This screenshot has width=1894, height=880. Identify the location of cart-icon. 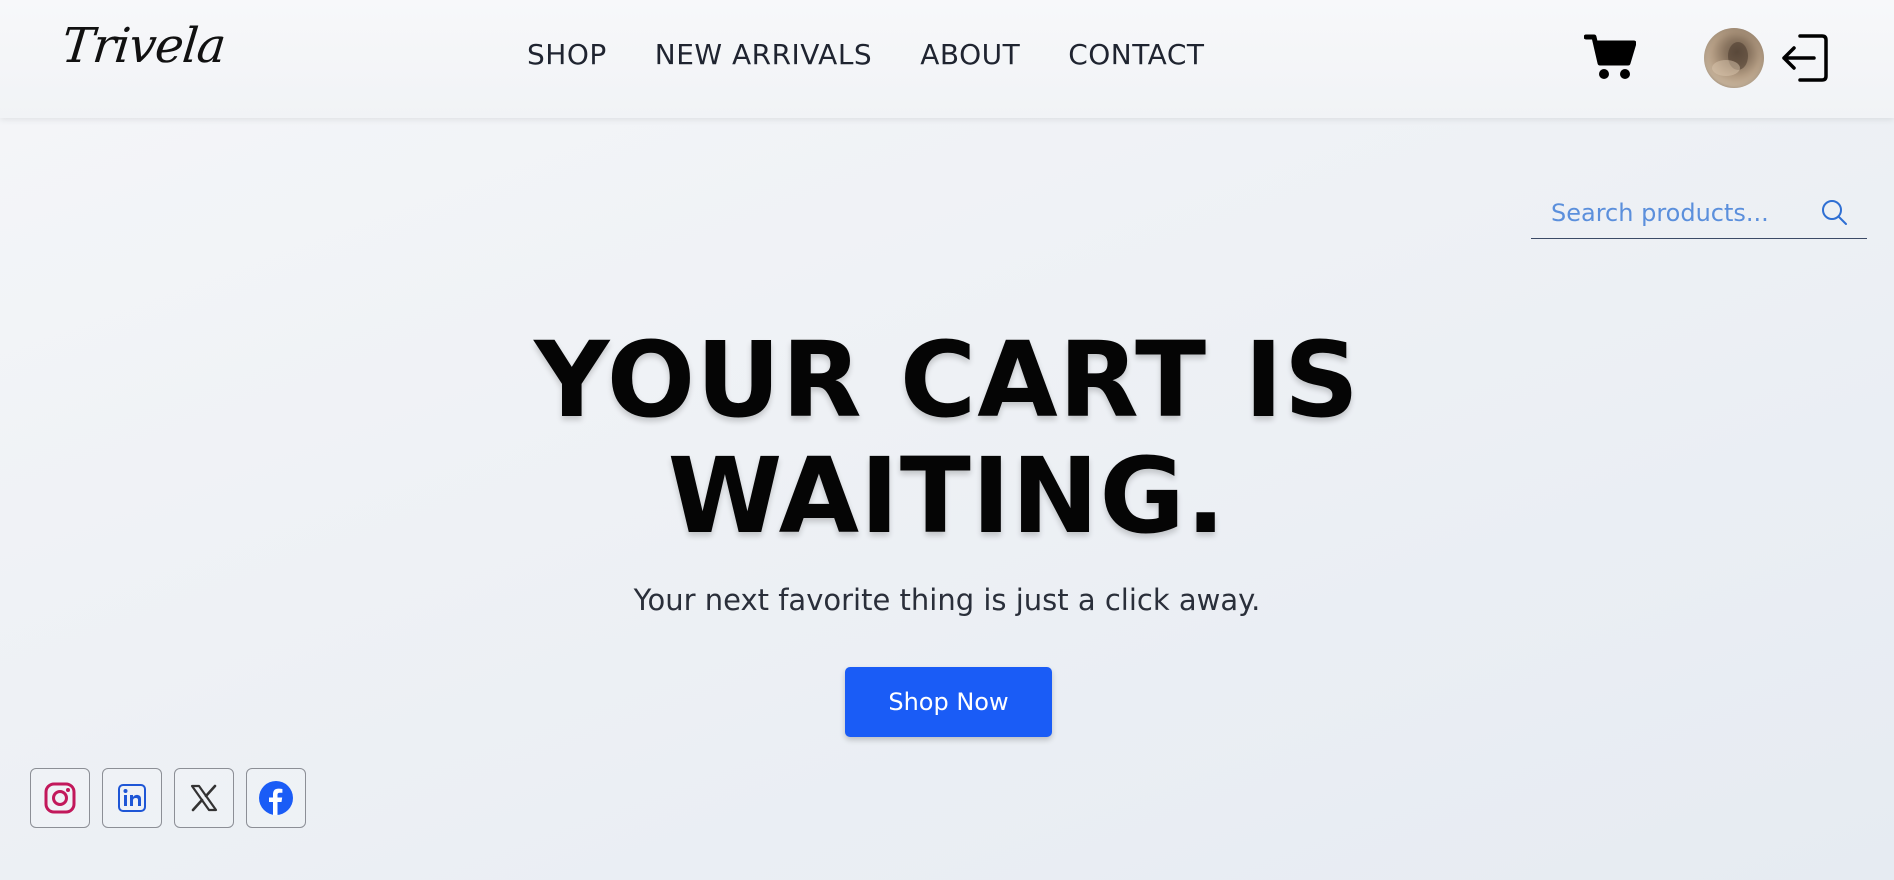
(1610, 57).